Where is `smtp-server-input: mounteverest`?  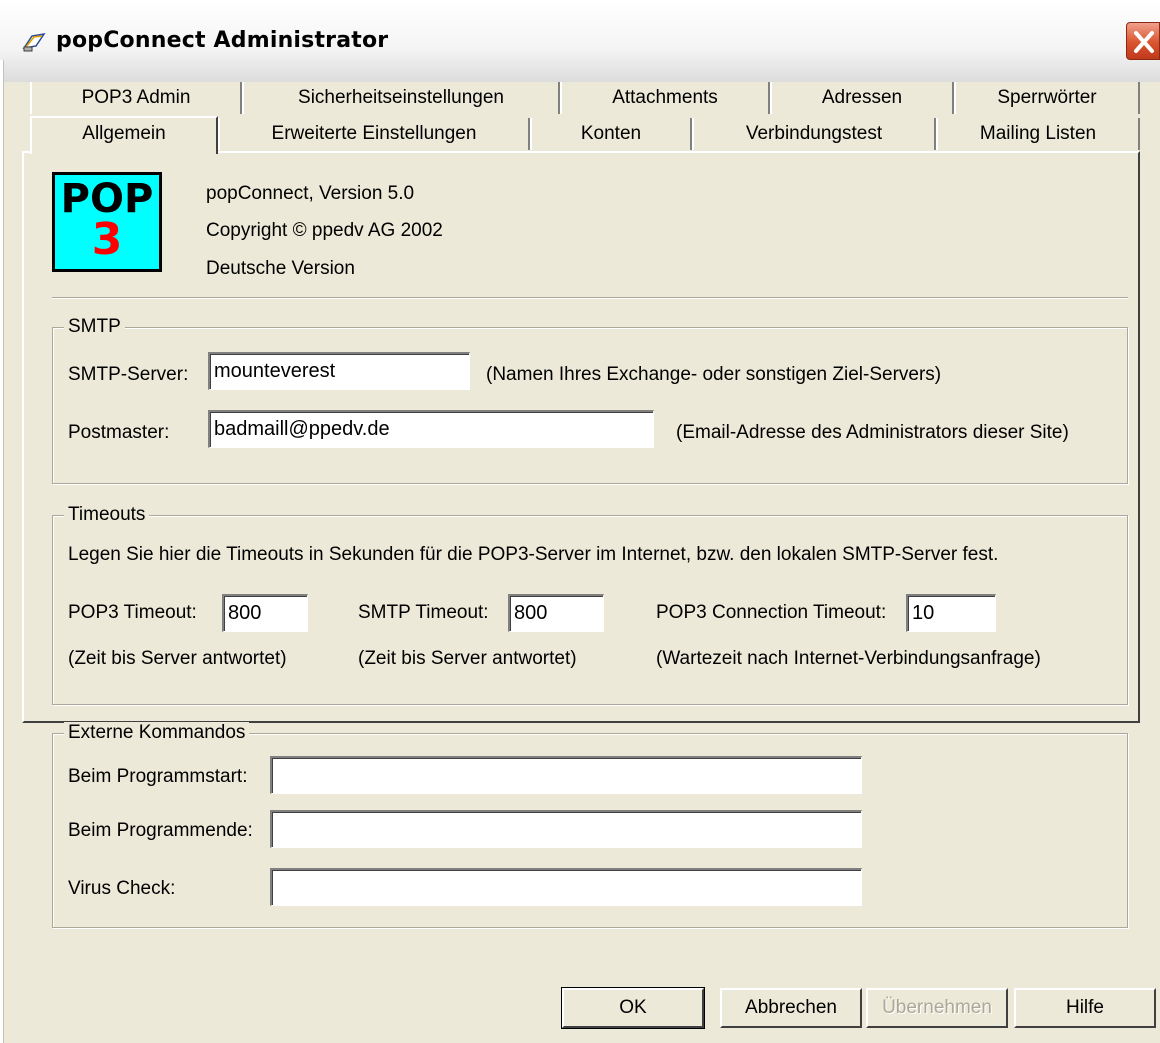
smtp-server-input: mounteverest is located at coordinates (339, 371).